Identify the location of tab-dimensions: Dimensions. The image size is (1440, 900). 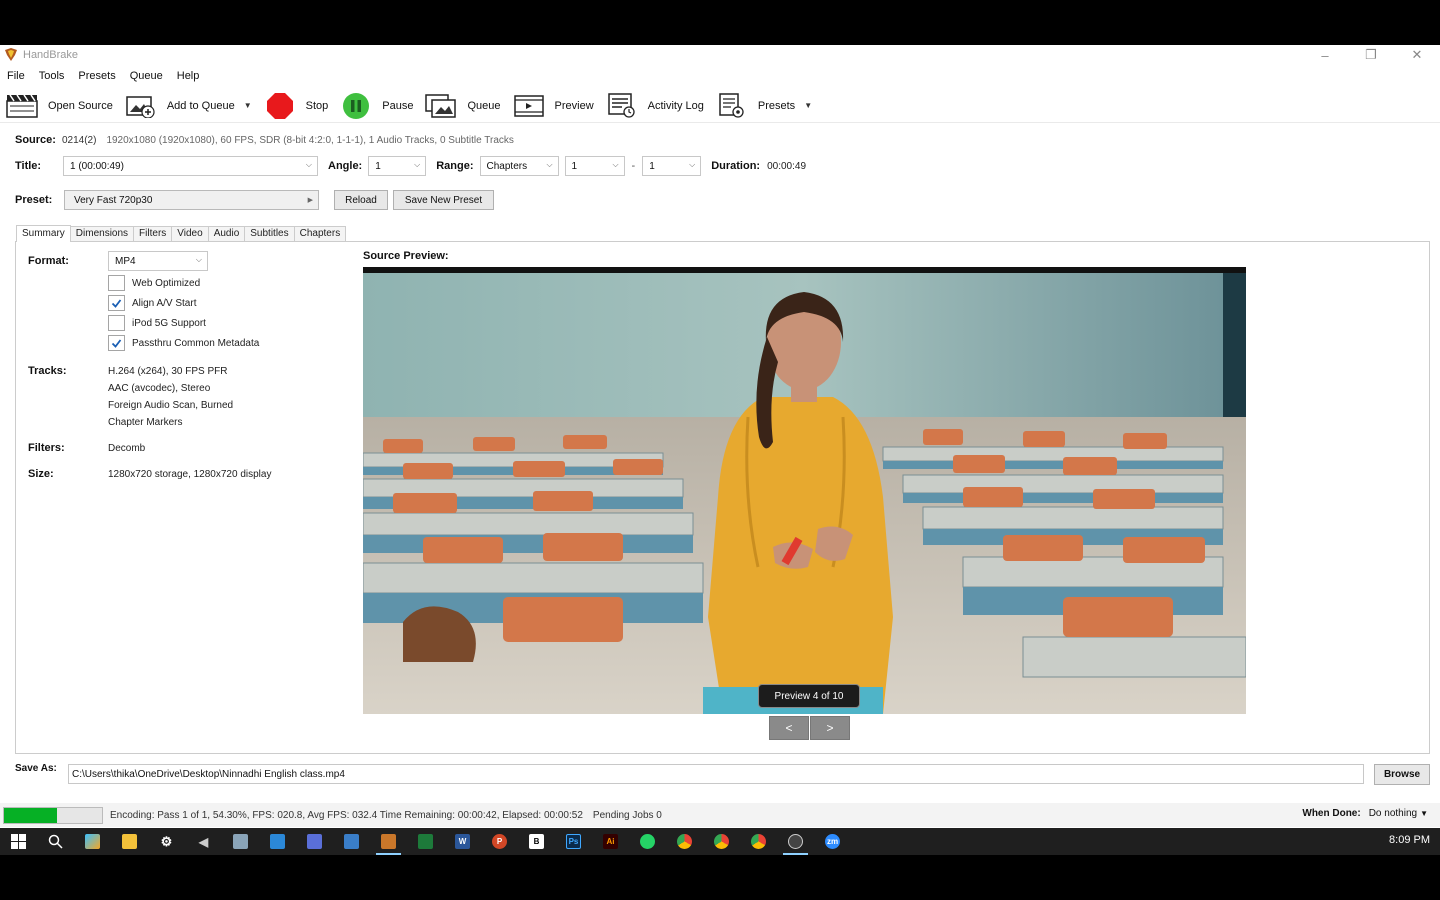
(102, 234).